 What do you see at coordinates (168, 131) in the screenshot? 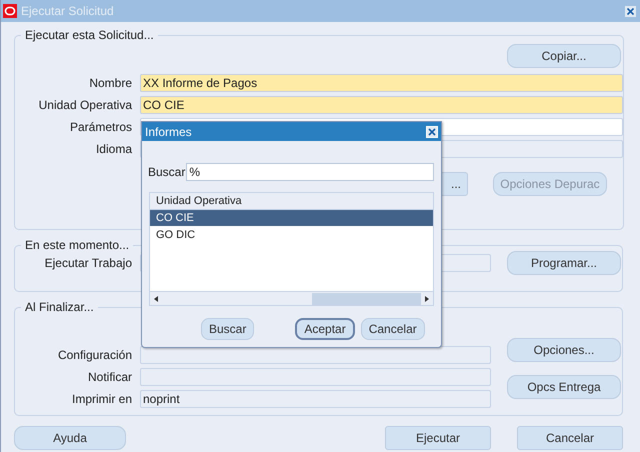
I see `dialog-title: Informes` at bounding box center [168, 131].